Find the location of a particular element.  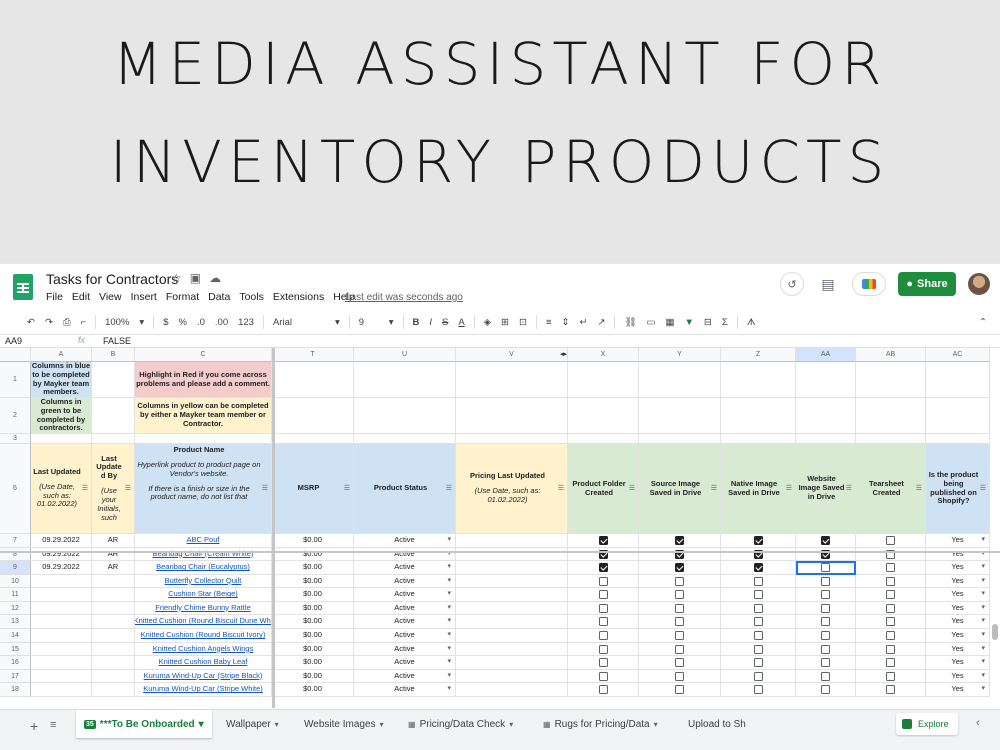

cell-product-name: Knitted Cushion (Round Biscuit Ivory) is located at coordinates (203, 636).